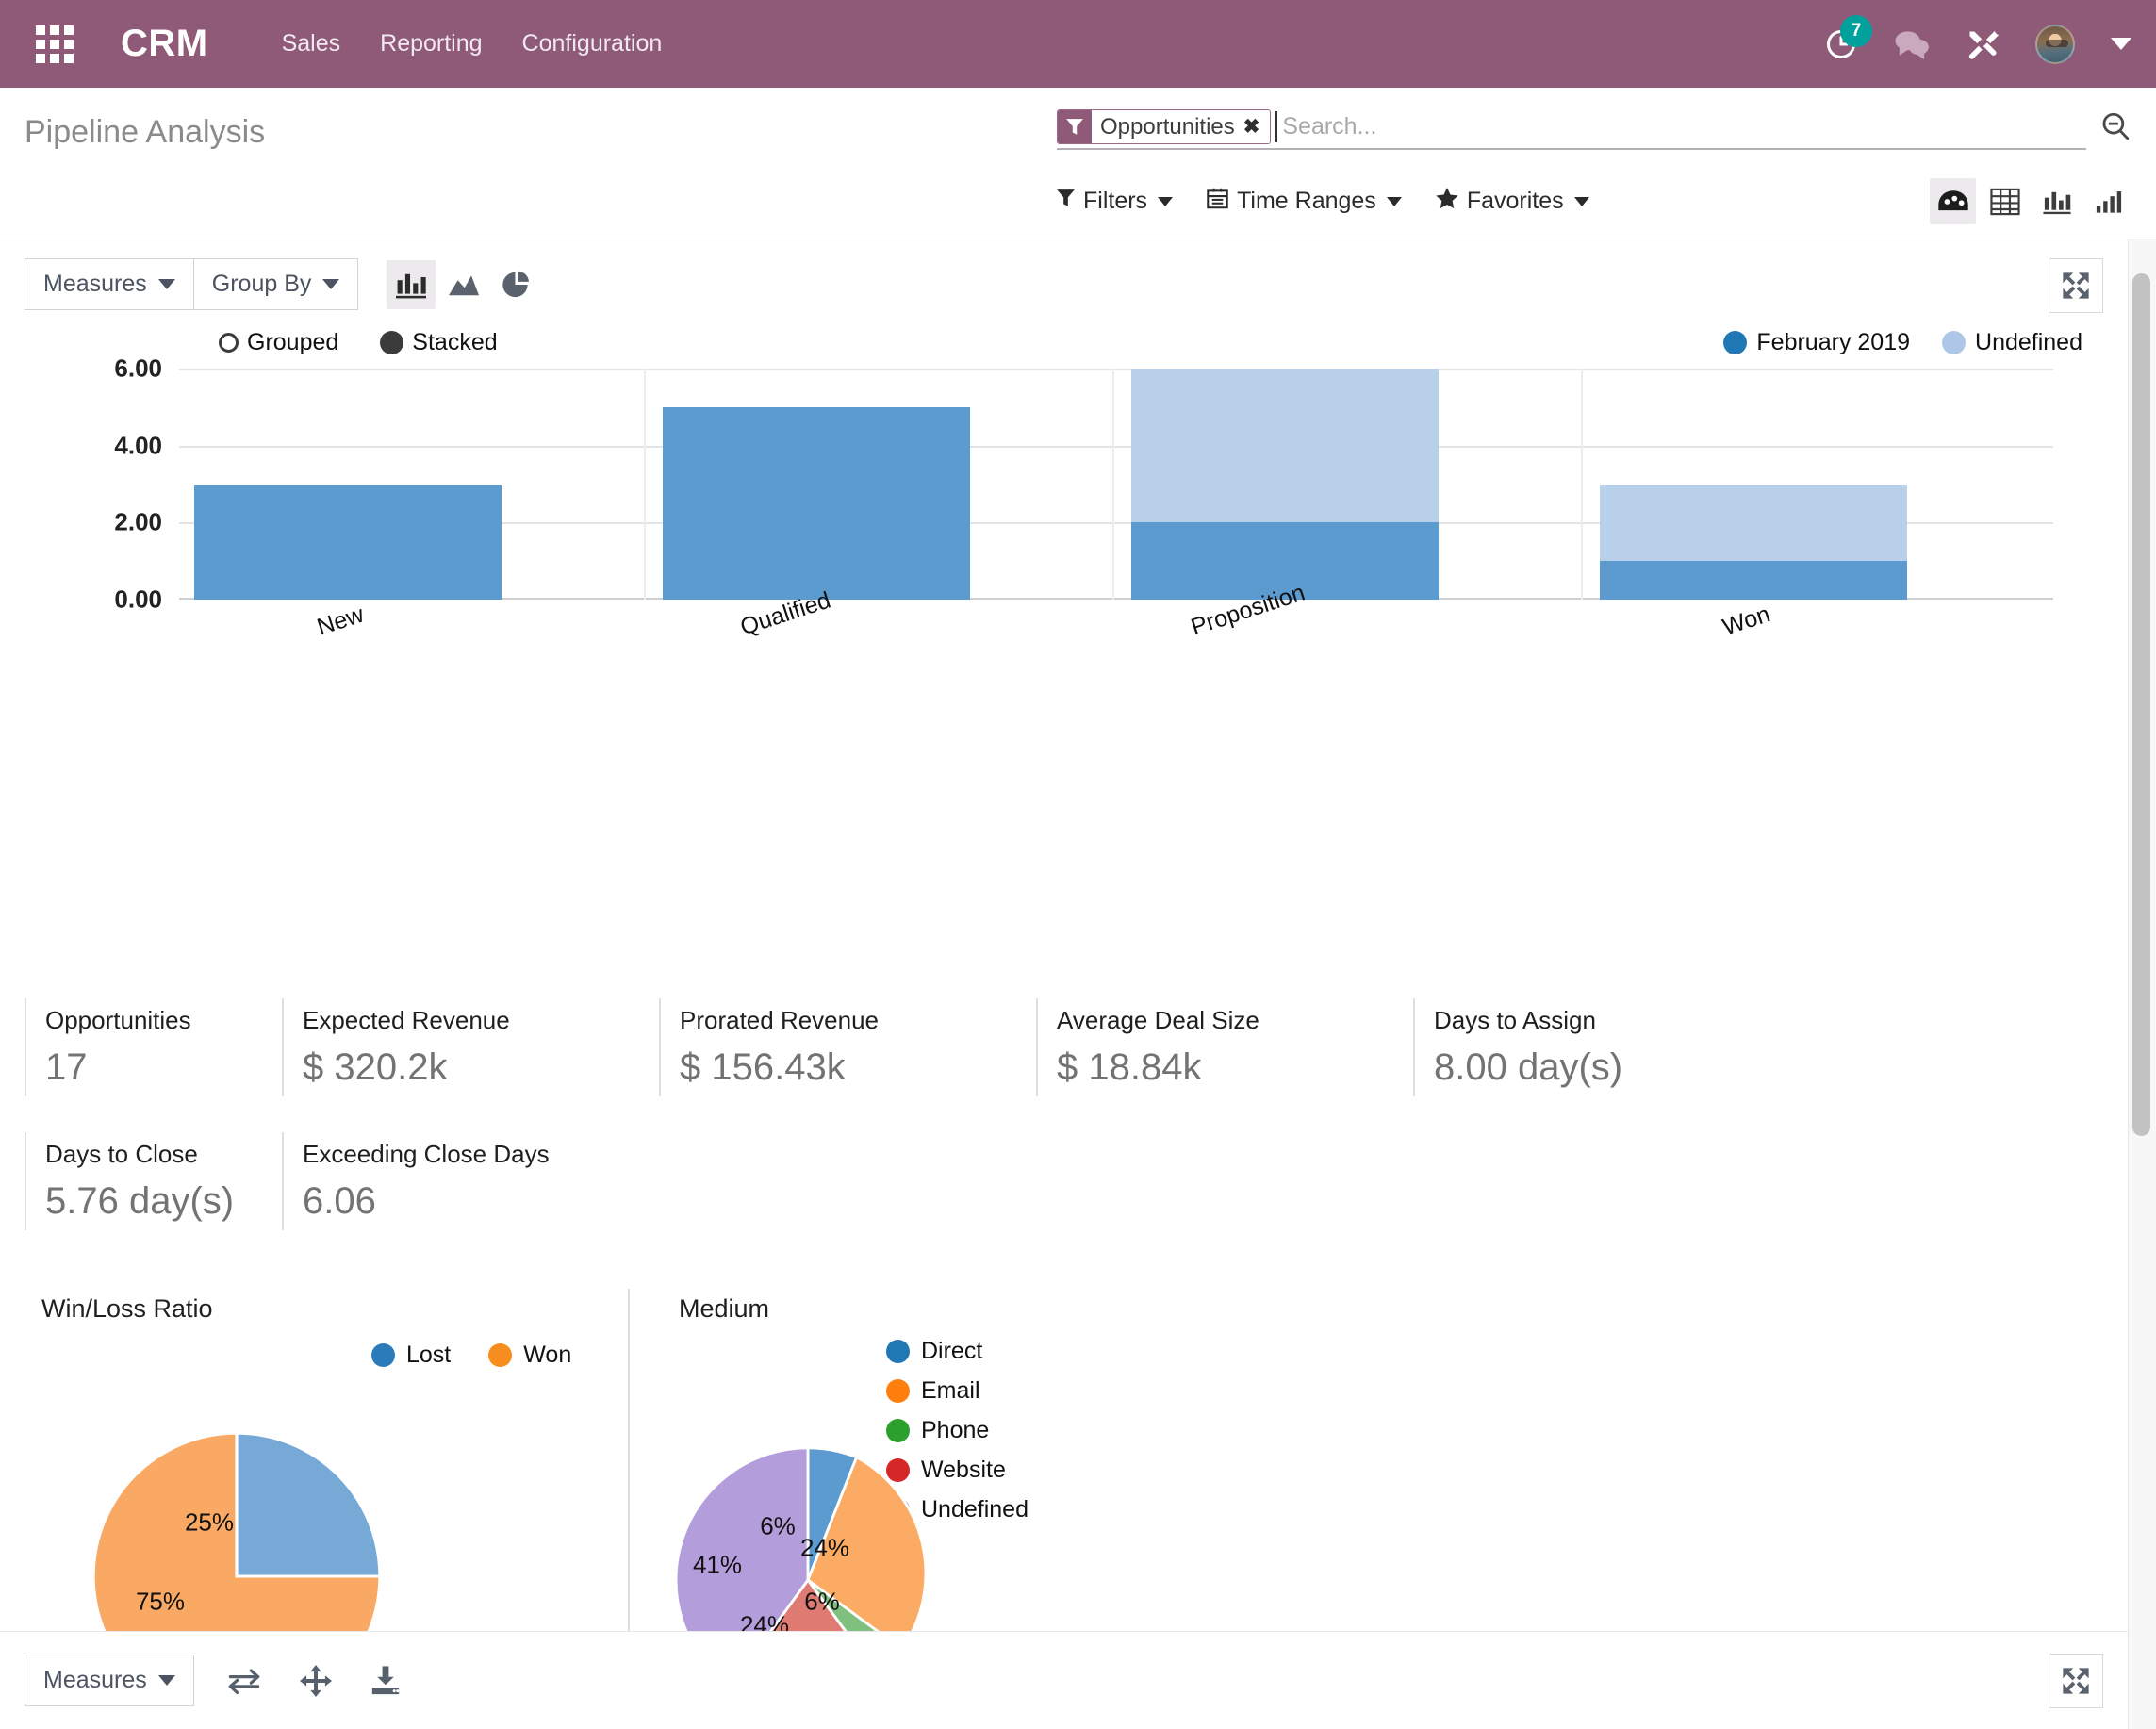 The width and height of the screenshot is (2156, 1729). What do you see at coordinates (1512, 201) in the screenshot?
I see `favorites-dropdown: Favorites` at bounding box center [1512, 201].